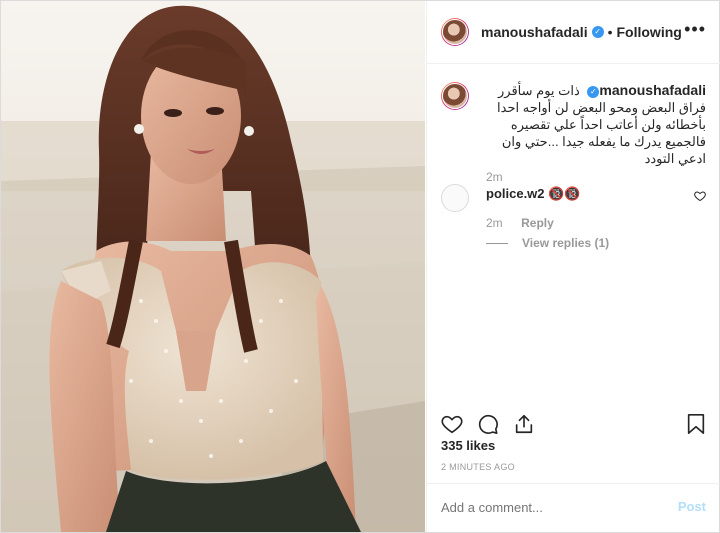 Image resolution: width=720 pixels, height=533 pixels. What do you see at coordinates (534, 32) in the screenshot?
I see `author-username: manoushafadali` at bounding box center [534, 32].